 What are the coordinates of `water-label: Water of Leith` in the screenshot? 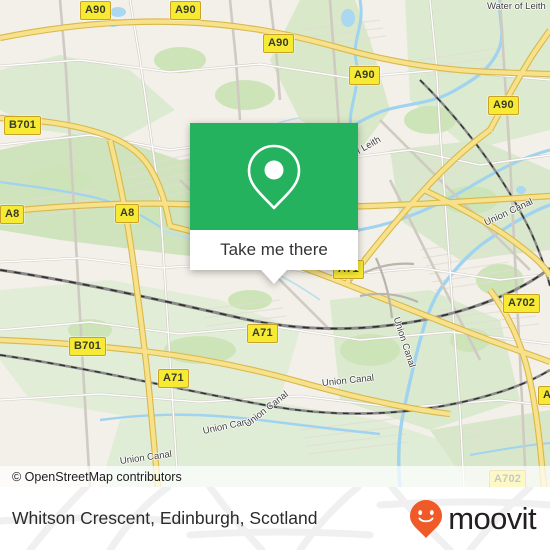 It's located at (516, 6).